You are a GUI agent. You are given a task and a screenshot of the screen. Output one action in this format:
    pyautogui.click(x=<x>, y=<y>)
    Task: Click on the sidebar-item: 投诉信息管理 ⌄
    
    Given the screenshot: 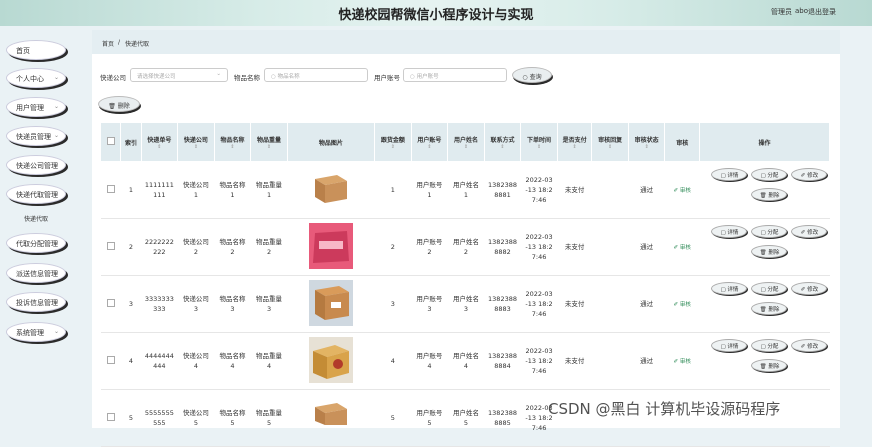 What is the action you would take?
    pyautogui.click(x=36, y=302)
    